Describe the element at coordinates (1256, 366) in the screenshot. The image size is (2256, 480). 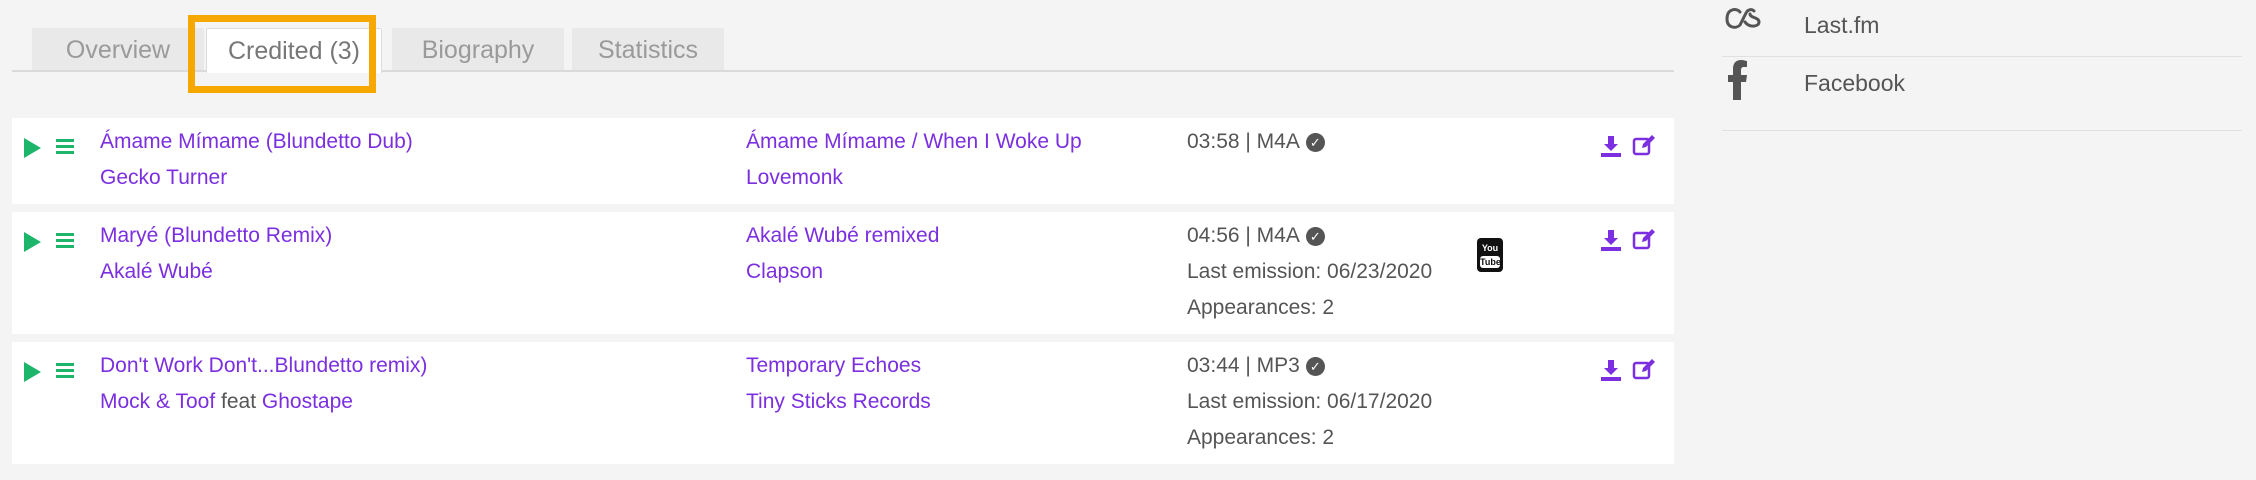
I see `track-duration-format: 03:44 | MP3 ✓` at that location.